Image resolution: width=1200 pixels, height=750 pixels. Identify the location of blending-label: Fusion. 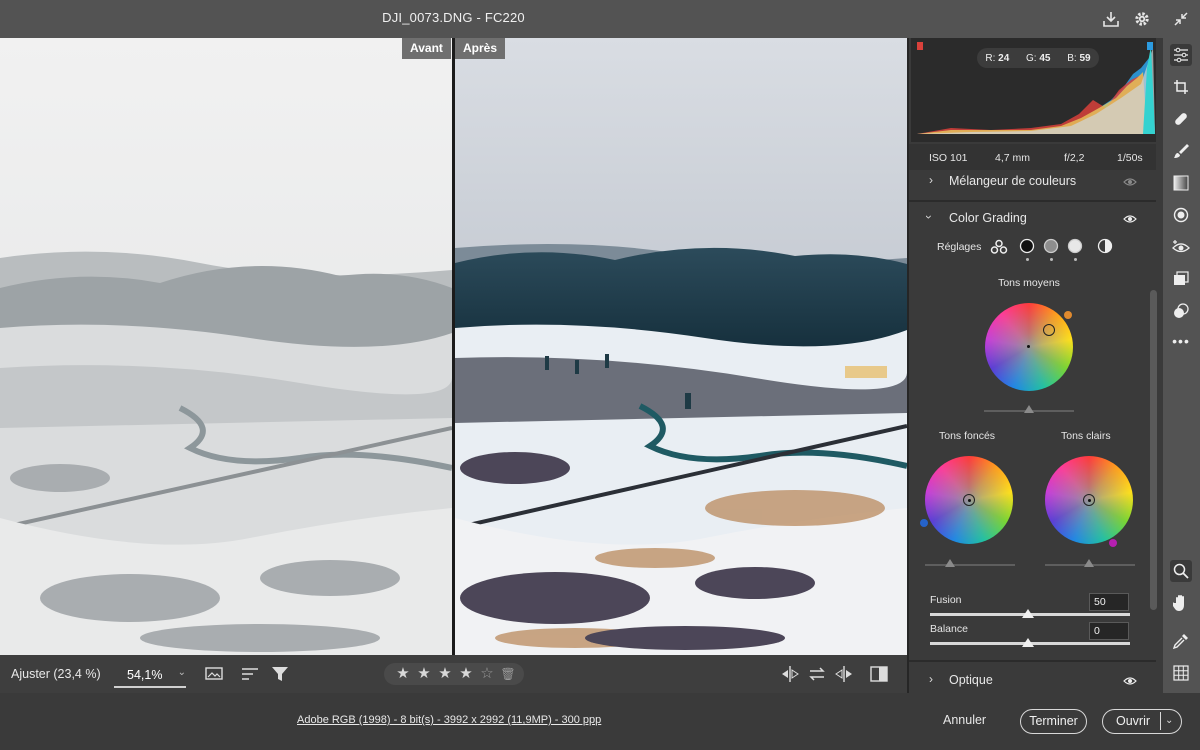
(946, 600).